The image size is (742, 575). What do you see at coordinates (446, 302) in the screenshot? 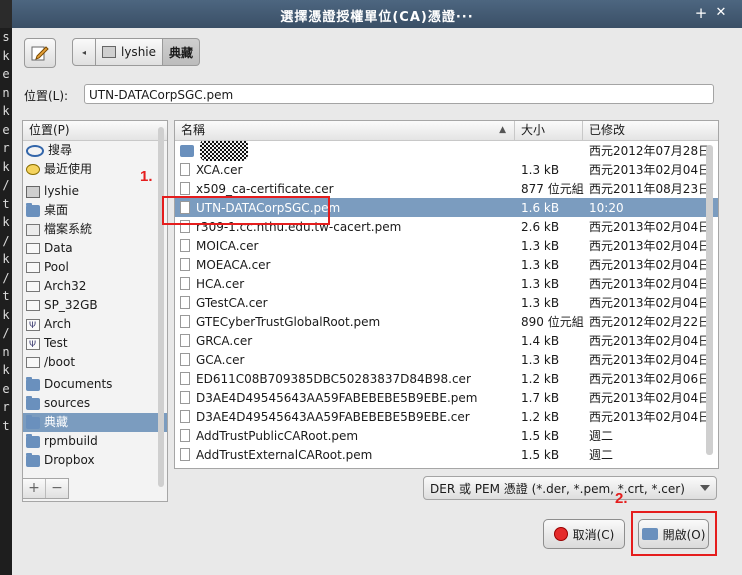
I see `file-row: GTestCA.cer 1.3 kB 西元2013年02月04日` at bounding box center [446, 302].